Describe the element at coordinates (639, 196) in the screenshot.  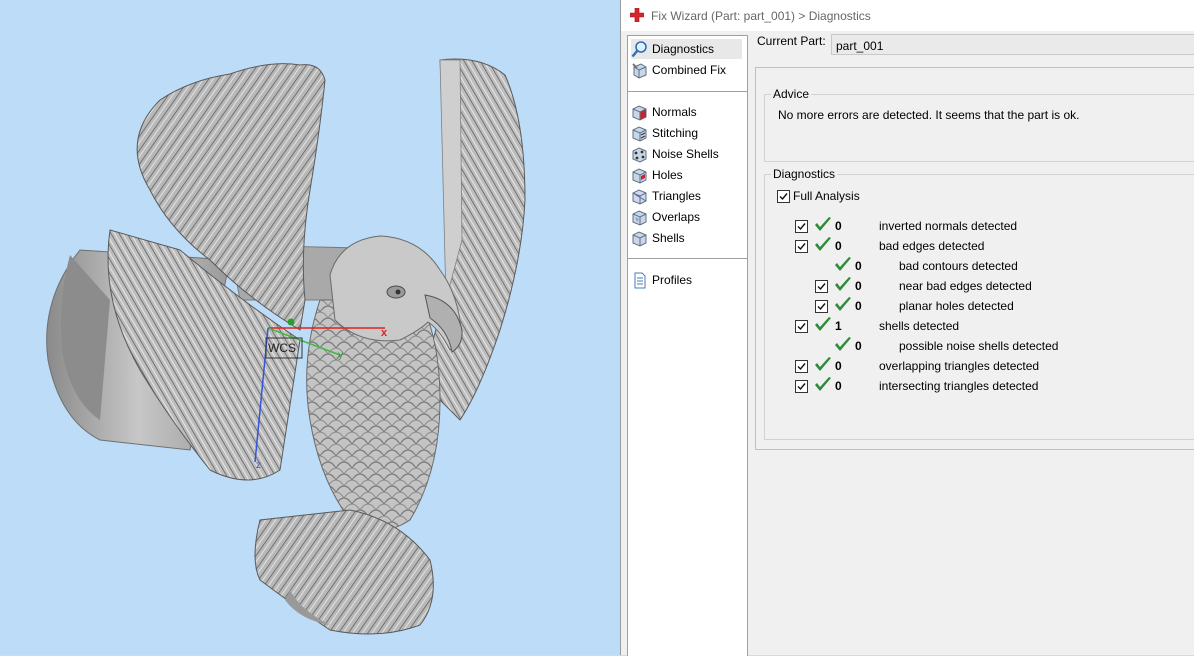
I see `triangle-icon` at that location.